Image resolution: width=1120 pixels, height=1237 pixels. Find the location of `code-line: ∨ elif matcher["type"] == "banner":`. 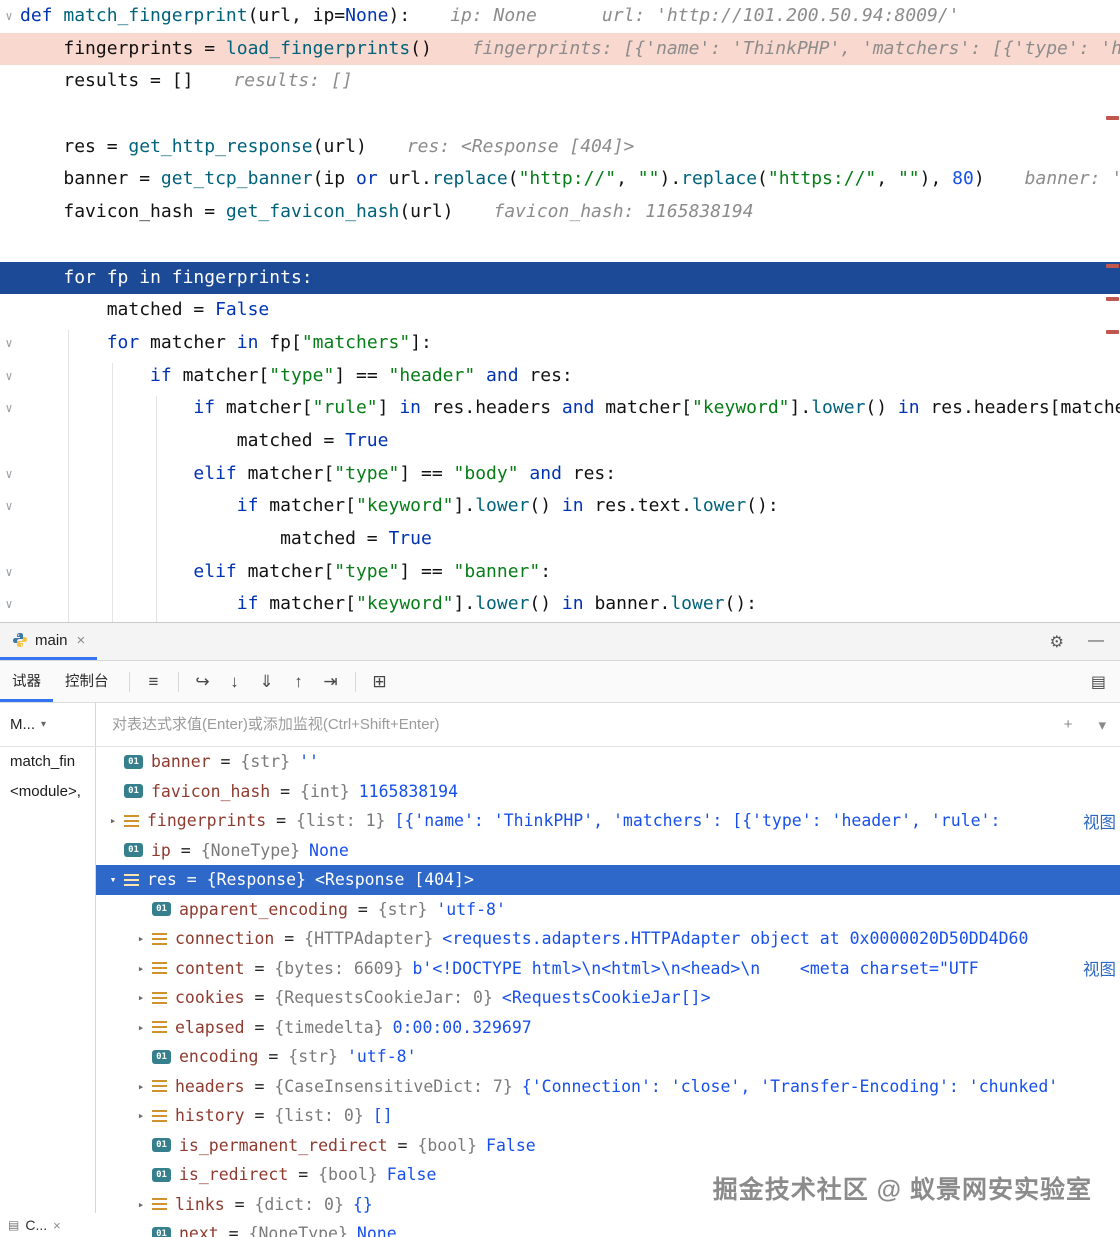

code-line: ∨ elif matcher["type"] == "banner": is located at coordinates (560, 572).